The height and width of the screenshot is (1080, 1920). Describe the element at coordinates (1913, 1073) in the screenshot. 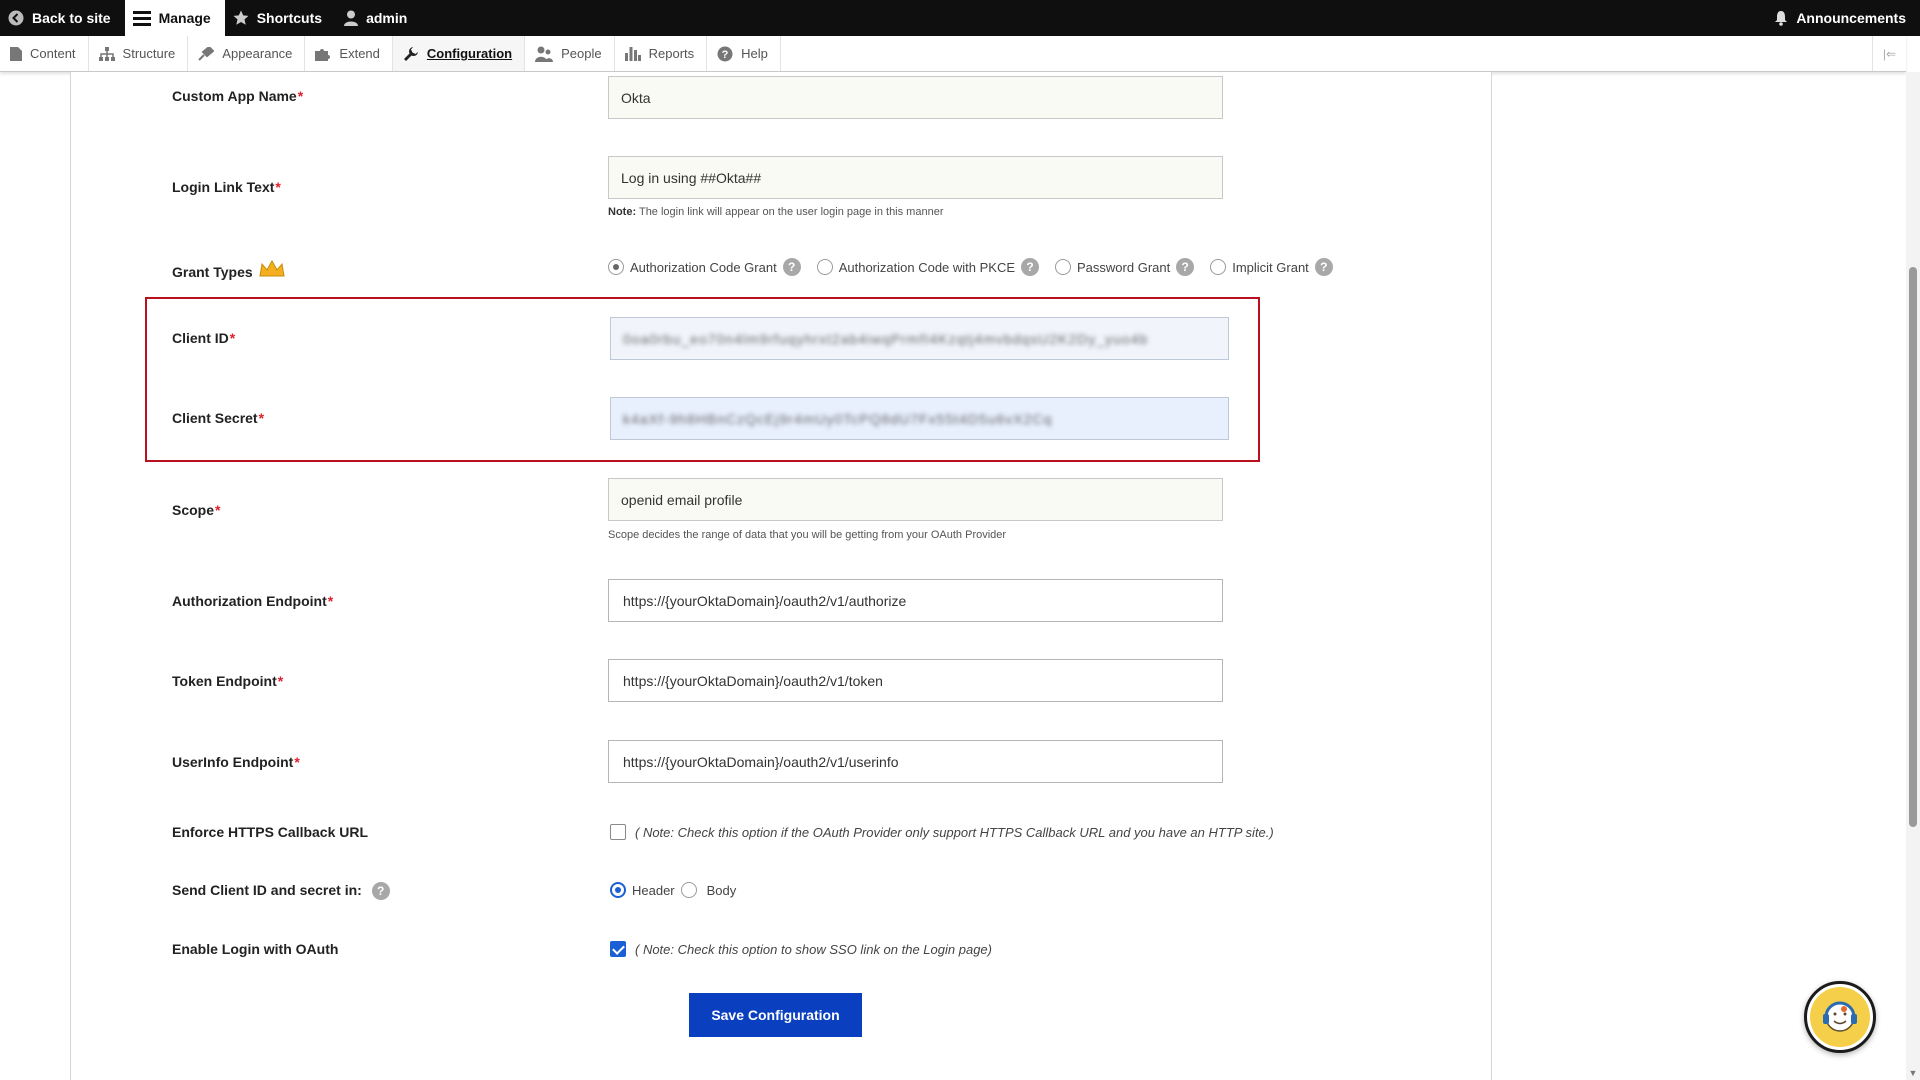

I see `scroll-down-icon: ▼` at that location.